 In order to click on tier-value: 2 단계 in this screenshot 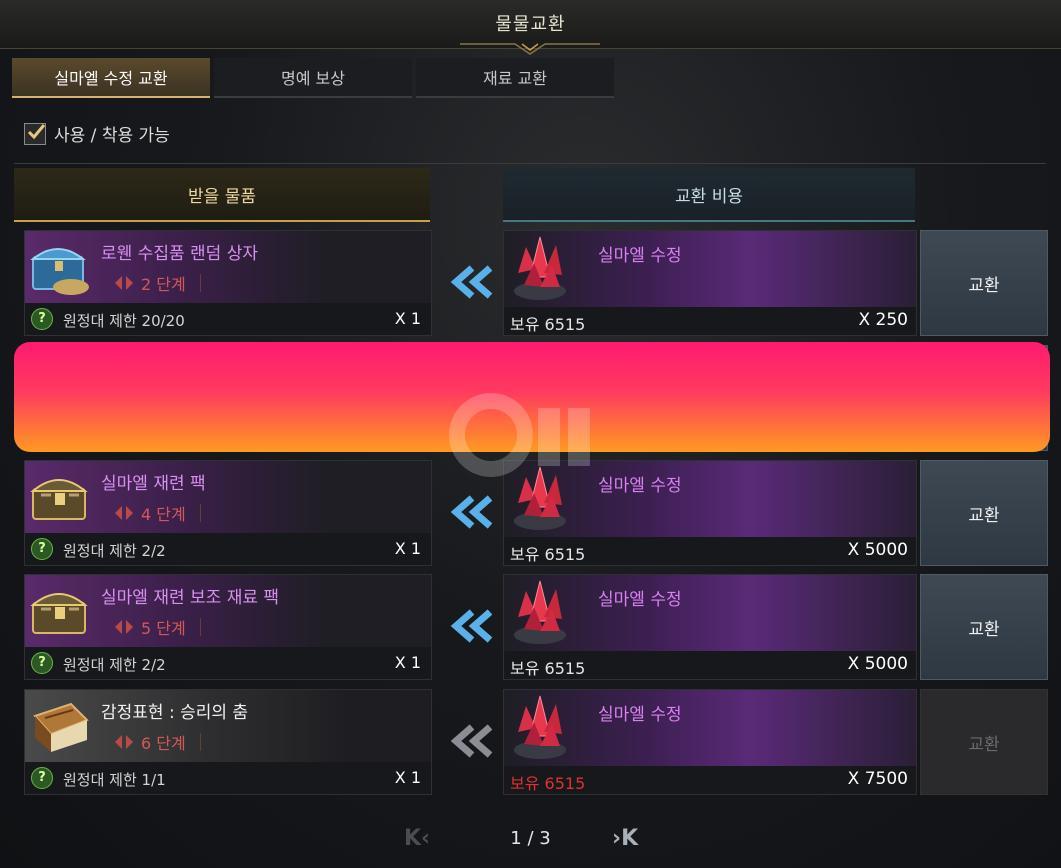, I will do `click(163, 284)`.